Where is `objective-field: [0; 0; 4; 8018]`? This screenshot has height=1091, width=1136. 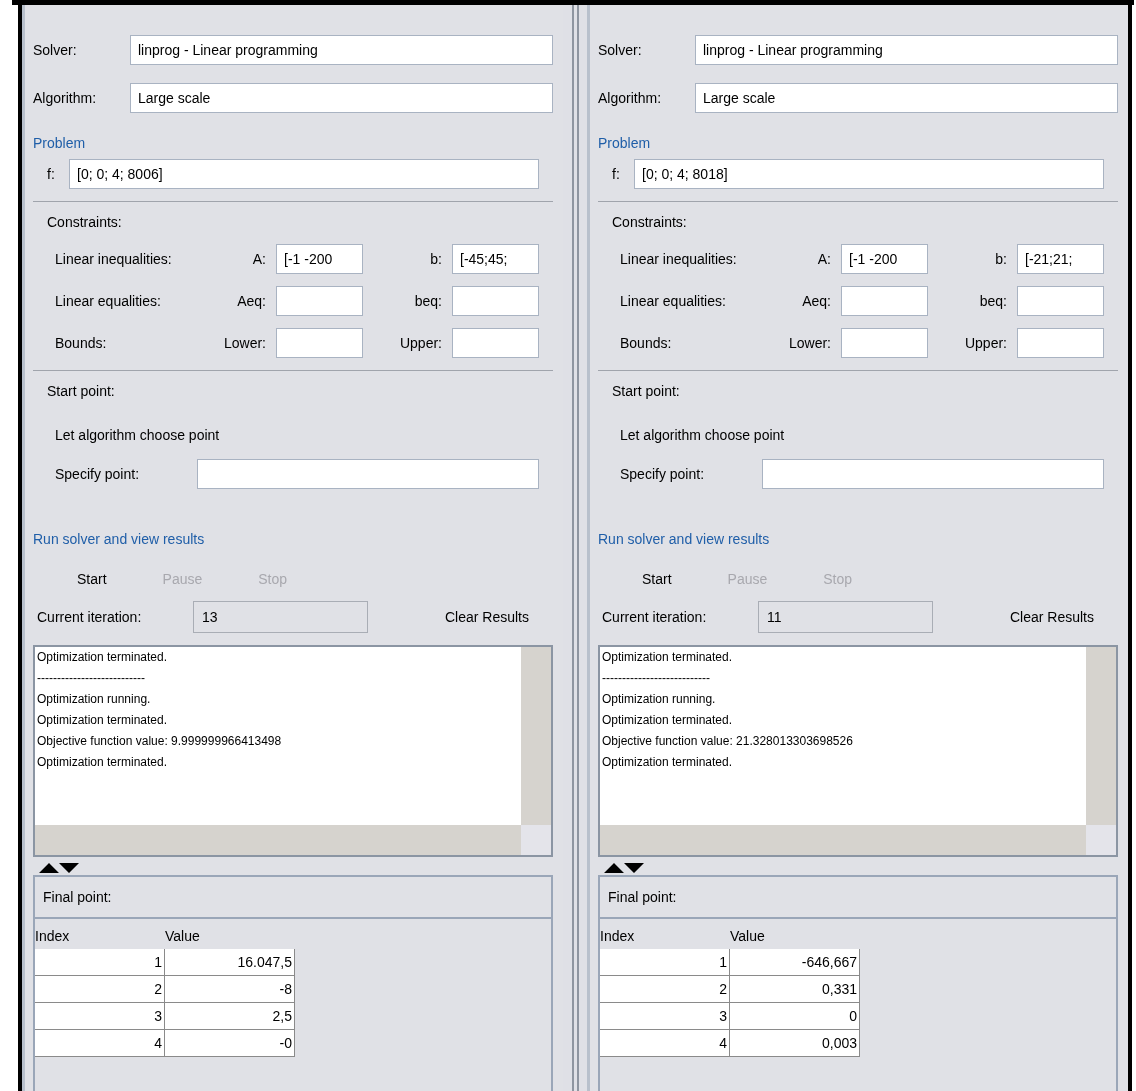 objective-field: [0; 0; 4; 8018] is located at coordinates (869, 174).